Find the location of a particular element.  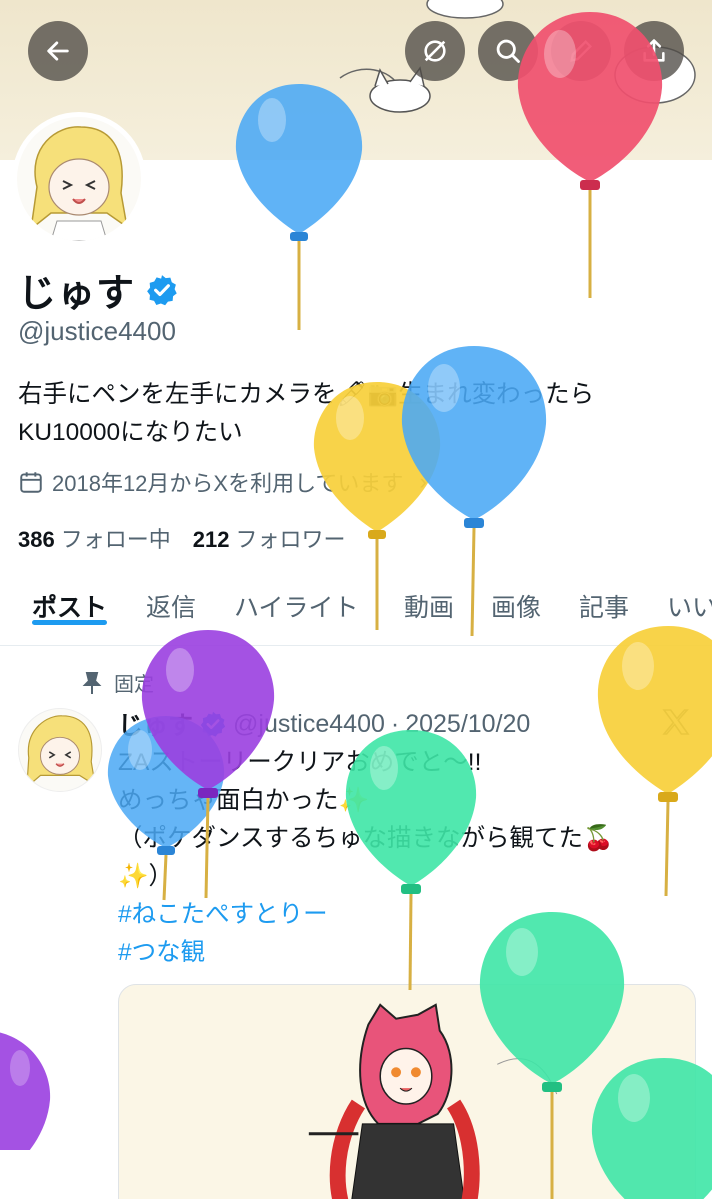

pin-icon is located at coordinates (92, 682).